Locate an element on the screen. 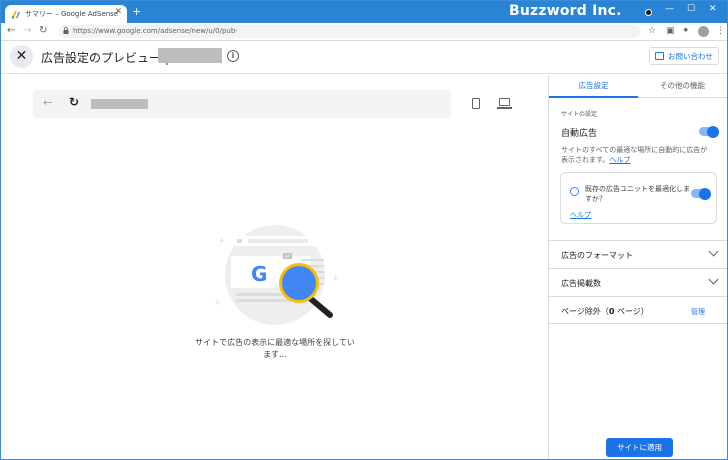  optimize-units-toggle is located at coordinates (701, 193).